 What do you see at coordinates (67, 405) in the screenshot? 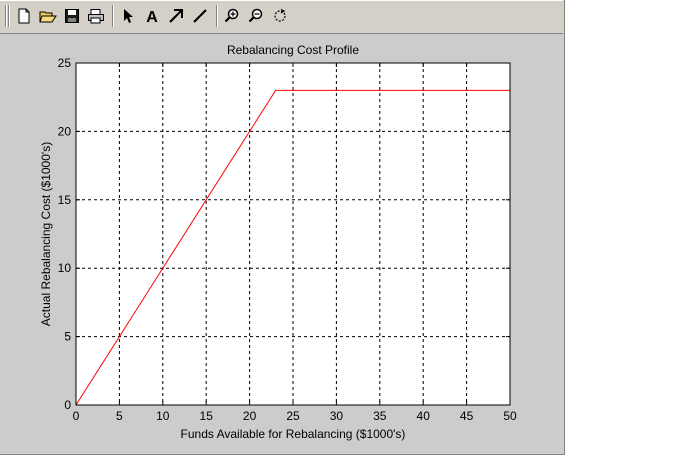
I see `y-tick-label: 0` at bounding box center [67, 405].